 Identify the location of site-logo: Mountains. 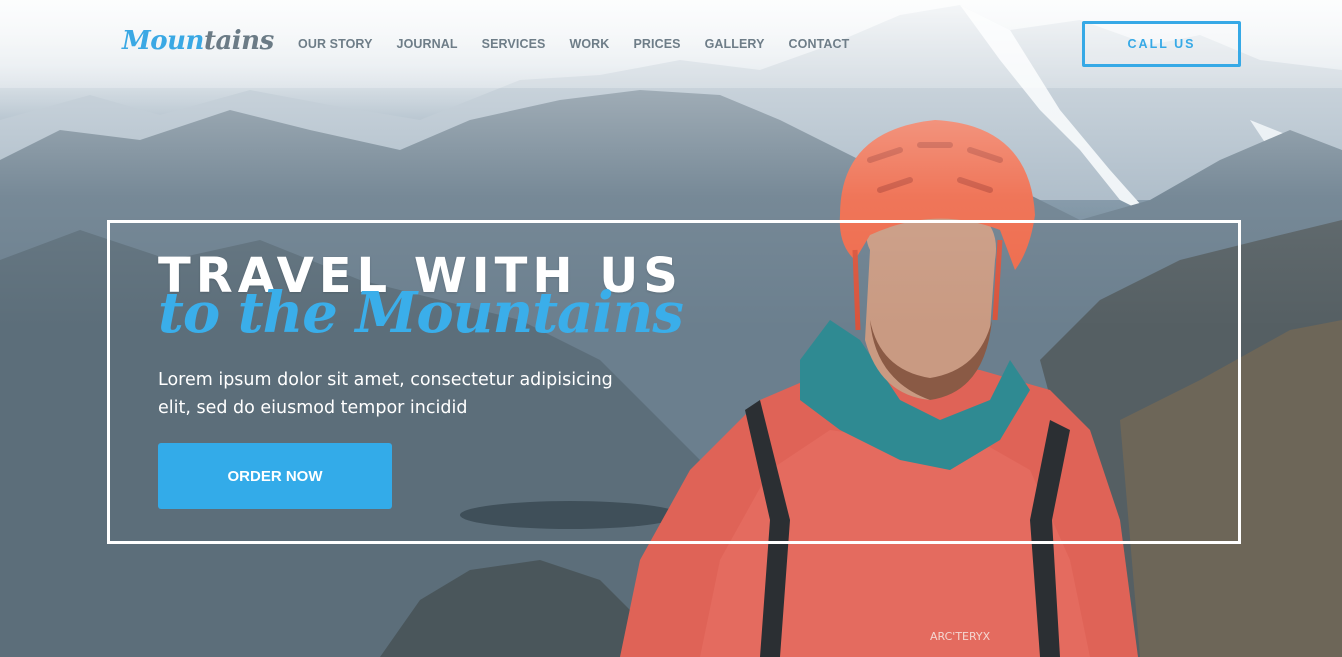
(198, 41).